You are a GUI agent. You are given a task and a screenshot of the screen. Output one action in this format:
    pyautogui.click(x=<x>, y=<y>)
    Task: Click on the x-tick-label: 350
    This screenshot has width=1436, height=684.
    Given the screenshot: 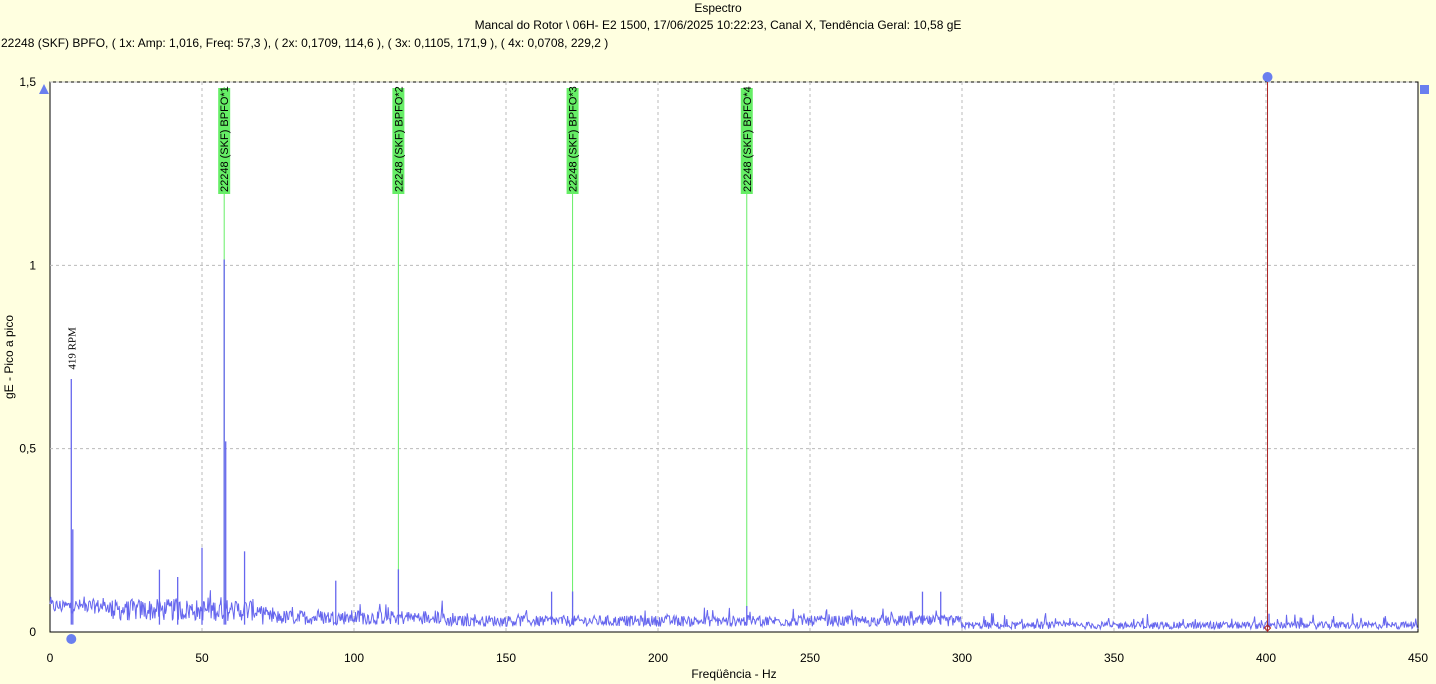 What is the action you would take?
    pyautogui.click(x=1114, y=658)
    